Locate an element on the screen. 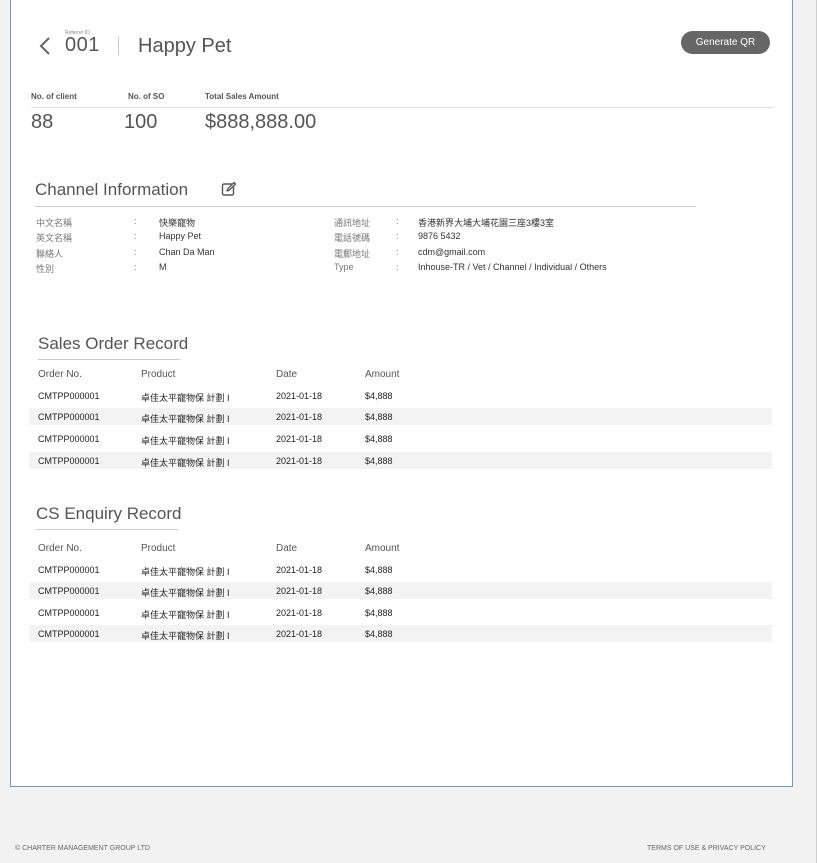 The width and height of the screenshot is (817, 863). info-key: 聯絡人 is located at coordinates (50, 254).